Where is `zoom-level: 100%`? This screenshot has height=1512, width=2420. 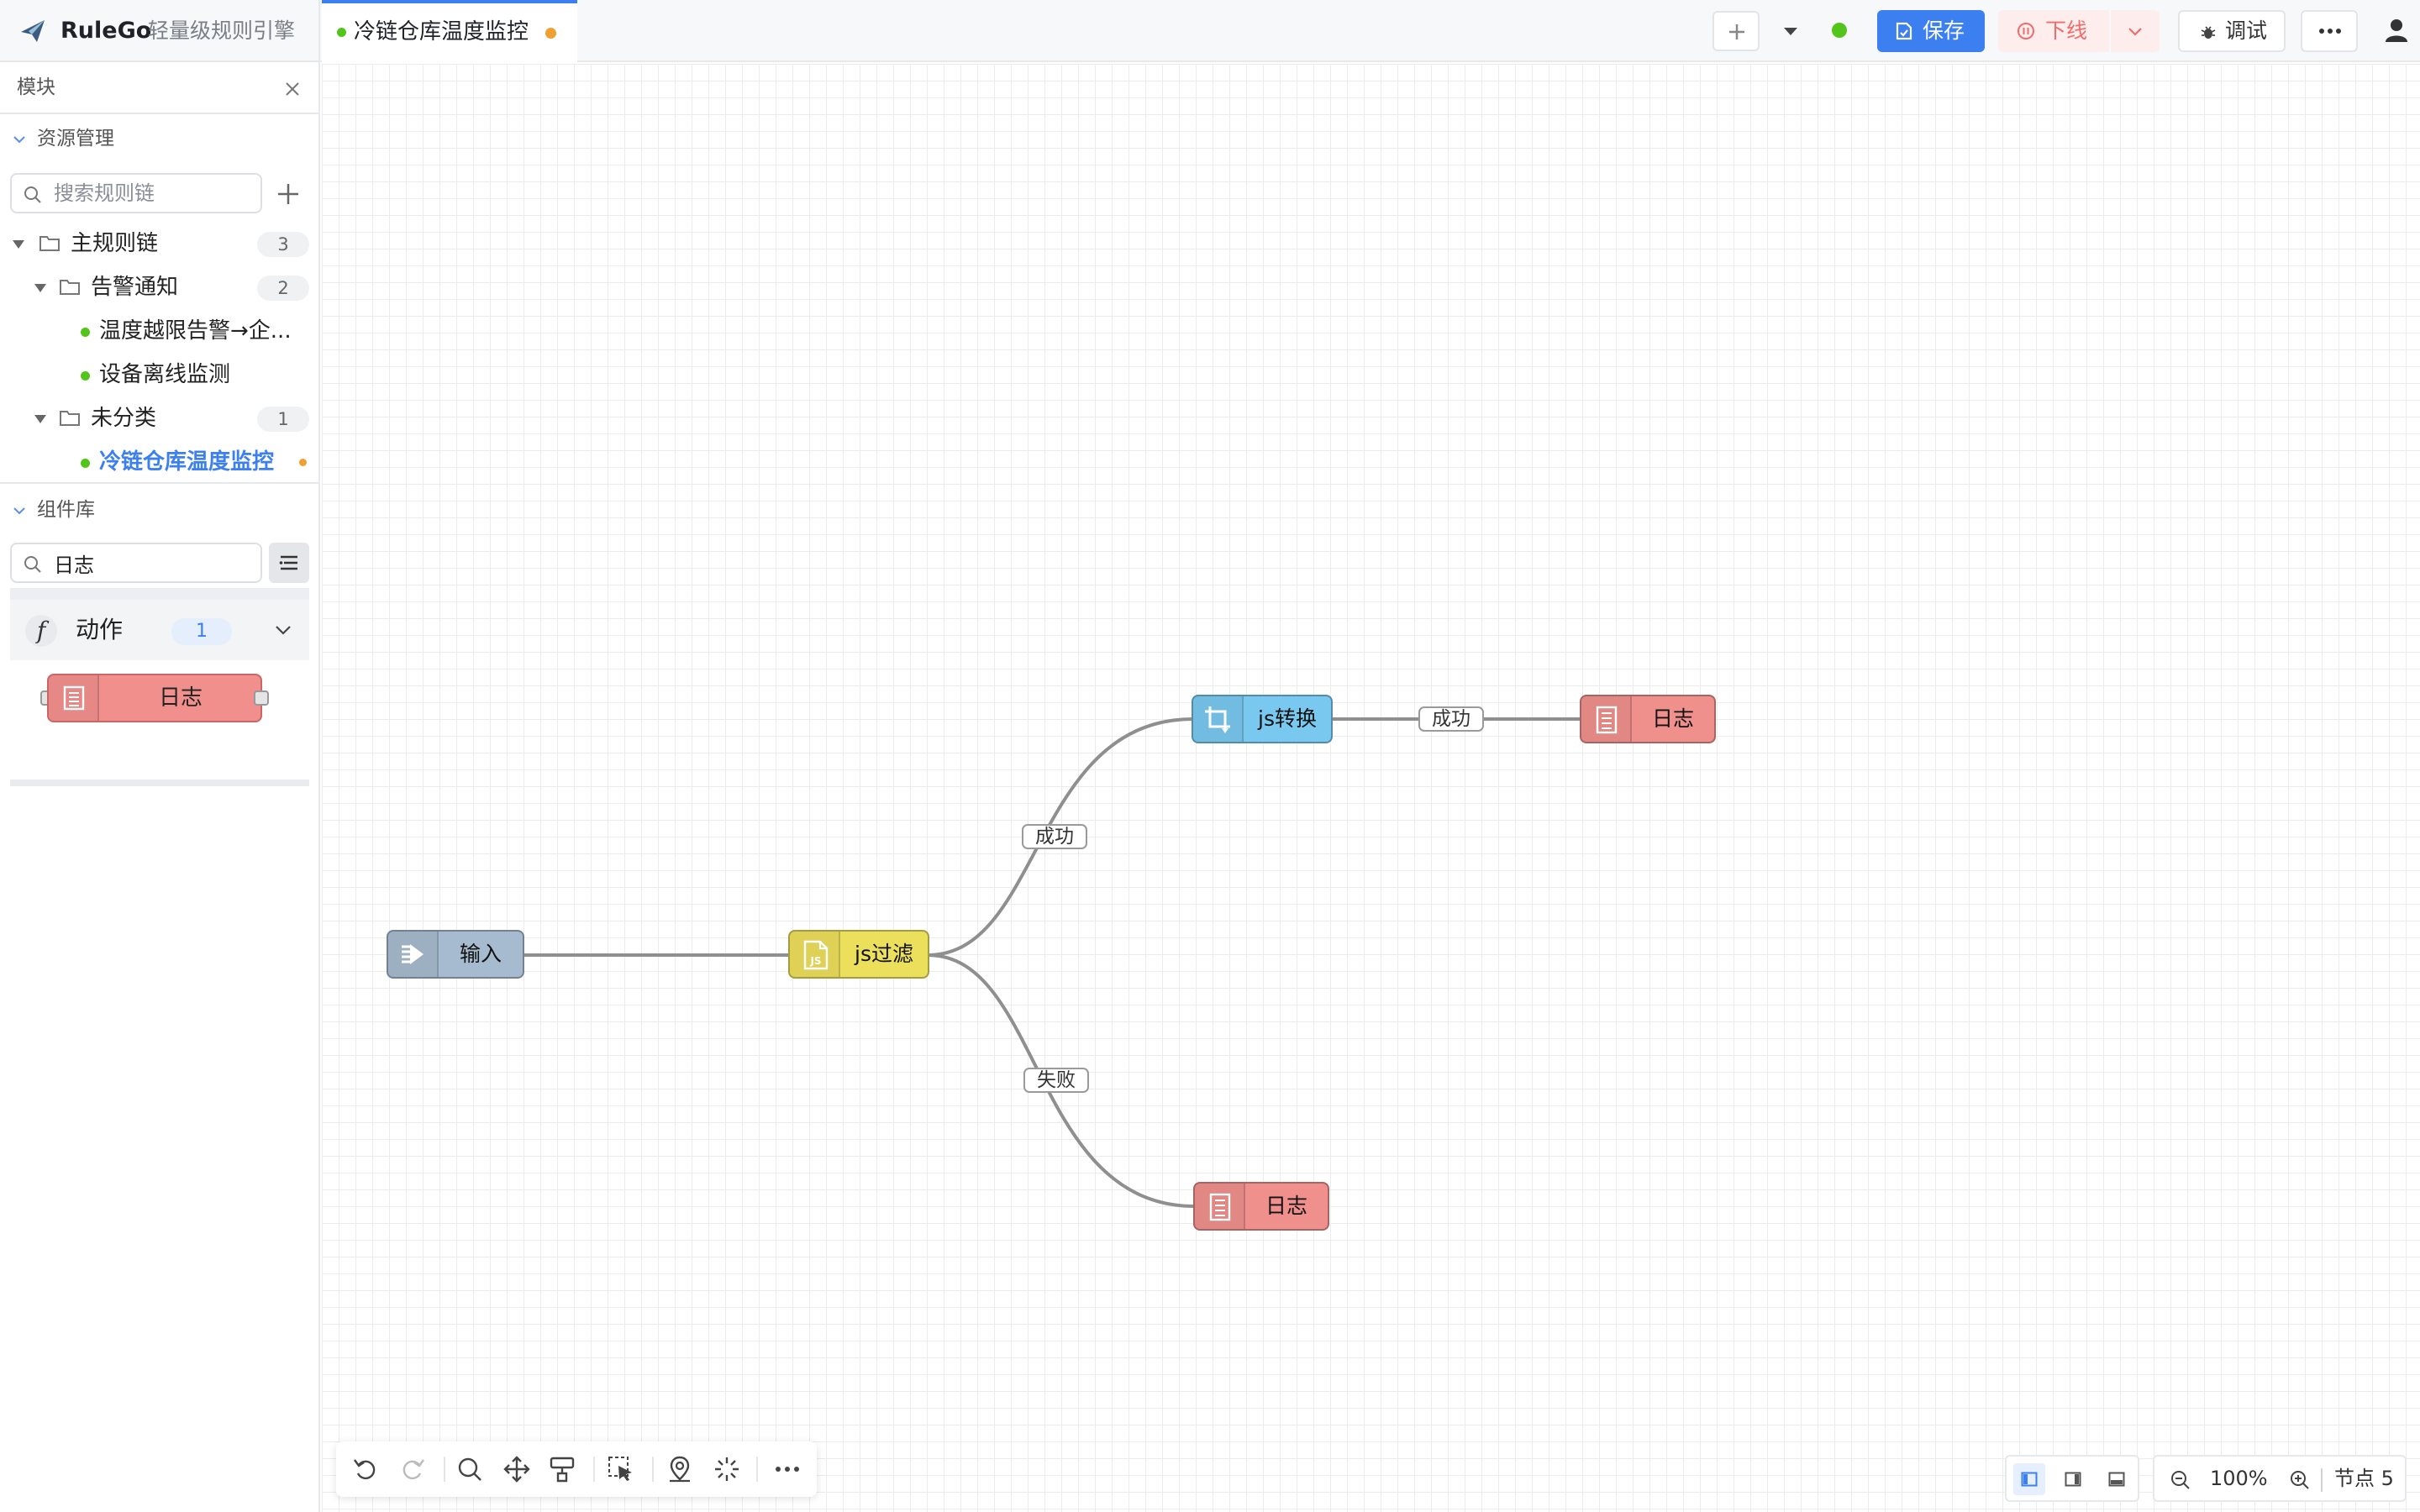
zoom-level: 100% is located at coordinates (2239, 1478).